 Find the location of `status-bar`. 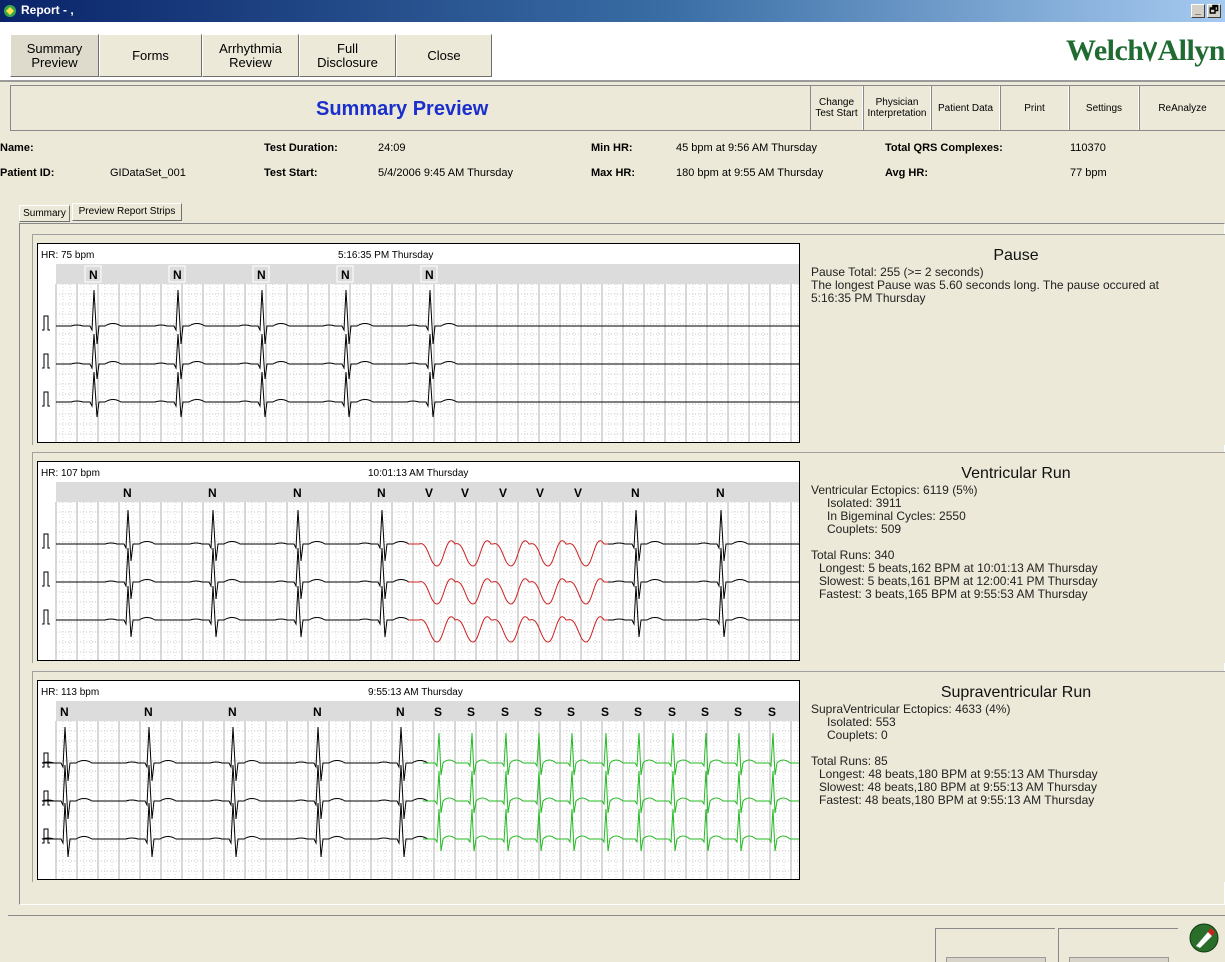

status-bar is located at coordinates (616, 938).